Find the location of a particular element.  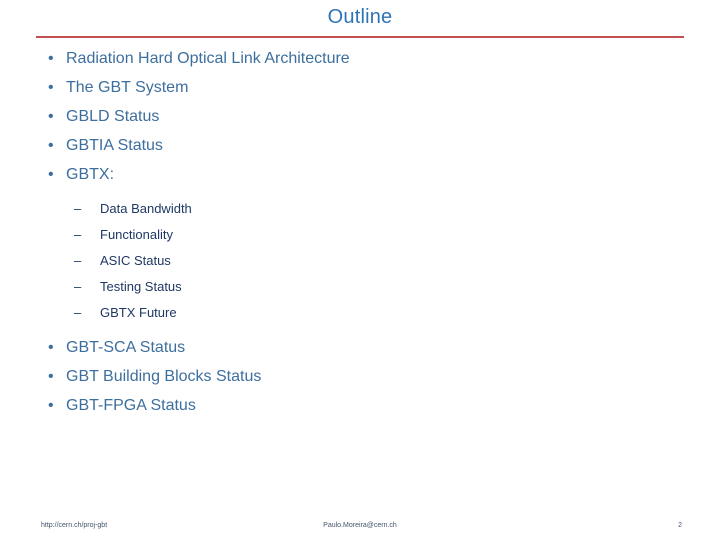

sublist-item: – Functionality is located at coordinates (360, 235).